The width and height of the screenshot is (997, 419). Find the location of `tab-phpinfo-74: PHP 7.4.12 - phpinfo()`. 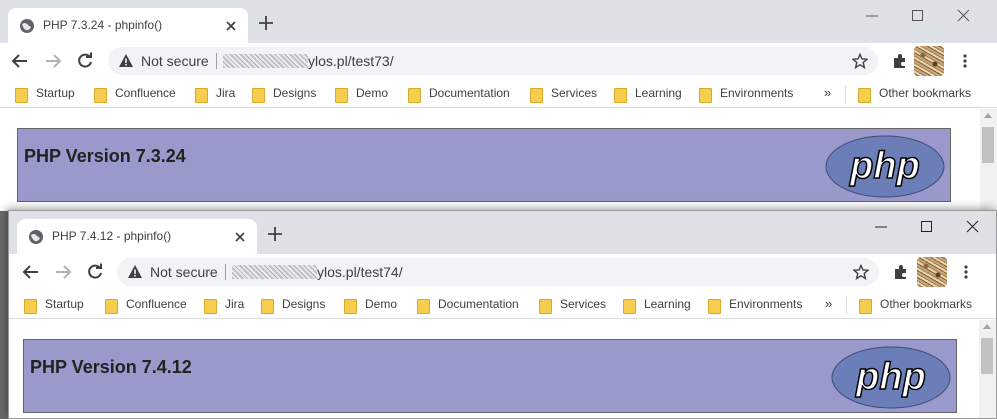

tab-phpinfo-74: PHP 7.4.12 - phpinfo() is located at coordinates (137, 236).